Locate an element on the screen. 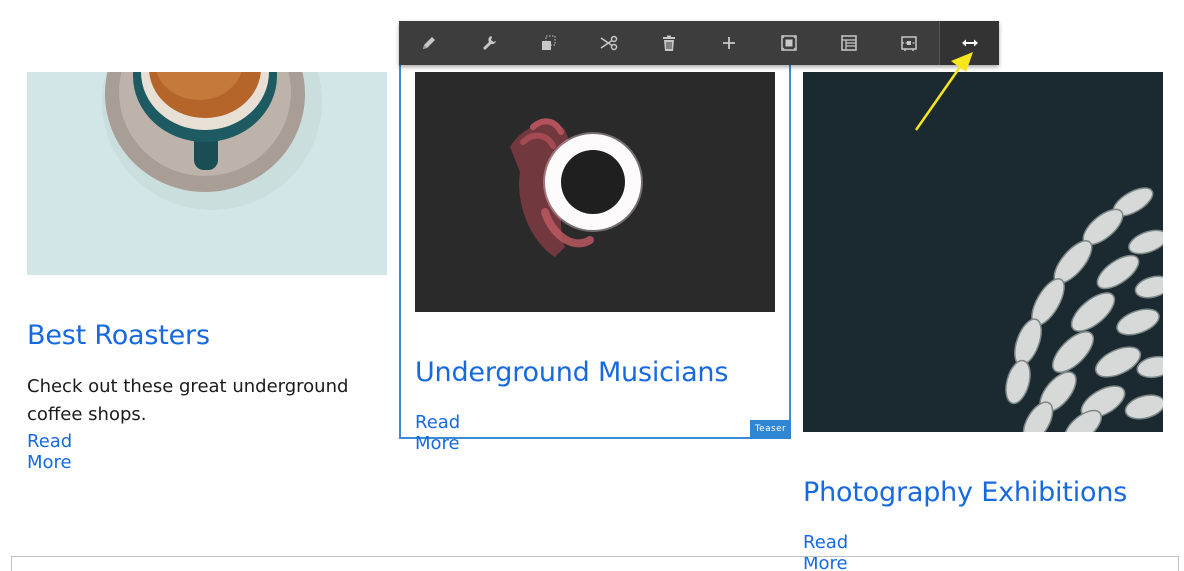 This screenshot has height=571, width=1184. wrench-icon is located at coordinates (489, 43).